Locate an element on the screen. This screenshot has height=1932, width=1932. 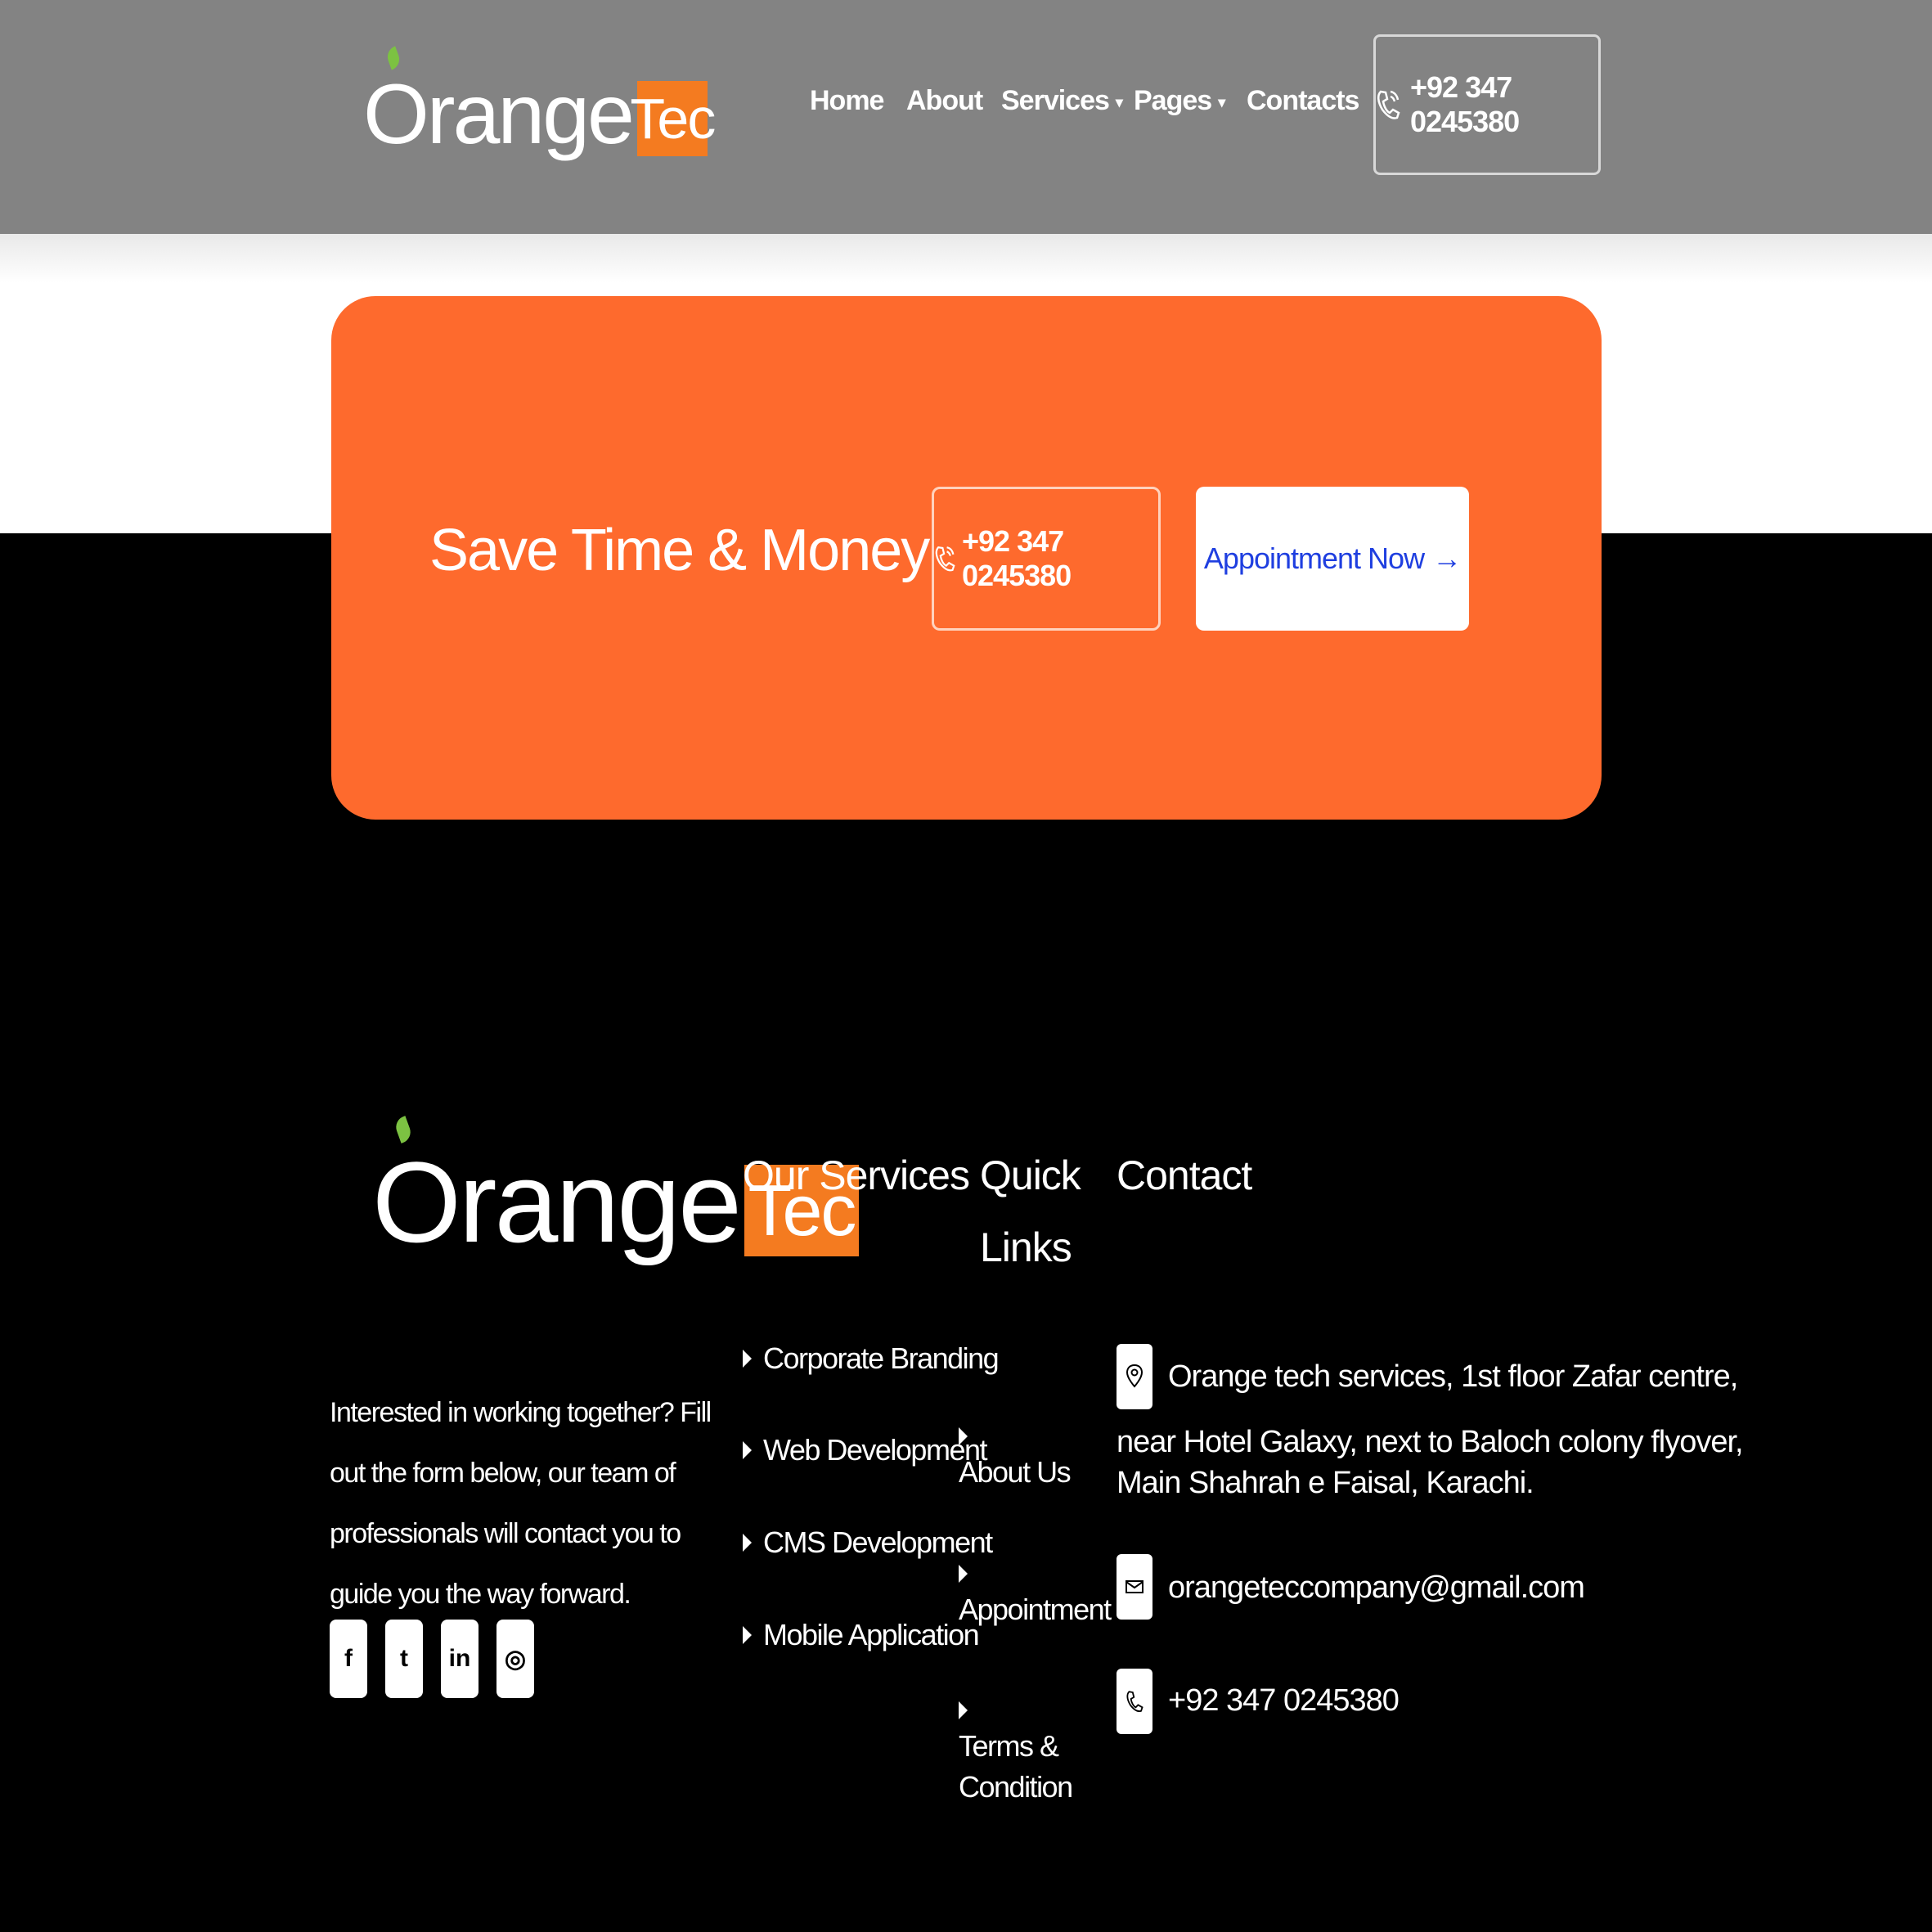
twitter-icon: t is located at coordinates (404, 1659).